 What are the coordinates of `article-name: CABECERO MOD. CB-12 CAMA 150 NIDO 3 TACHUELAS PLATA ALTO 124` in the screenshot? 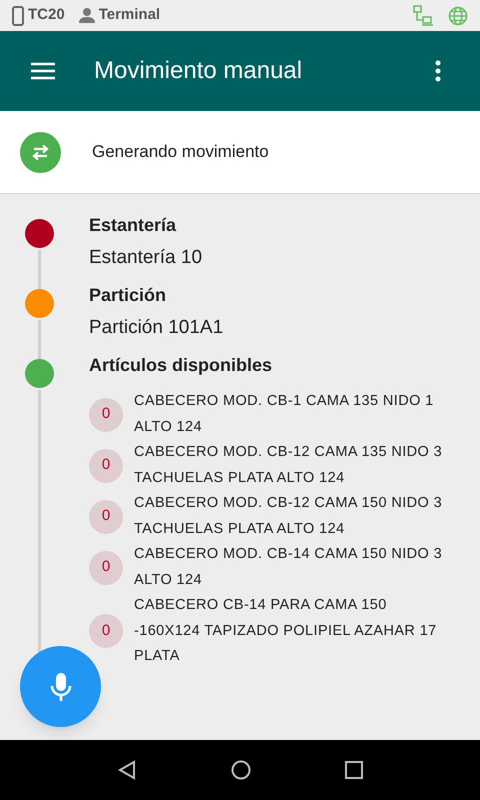 It's located at (289, 516).